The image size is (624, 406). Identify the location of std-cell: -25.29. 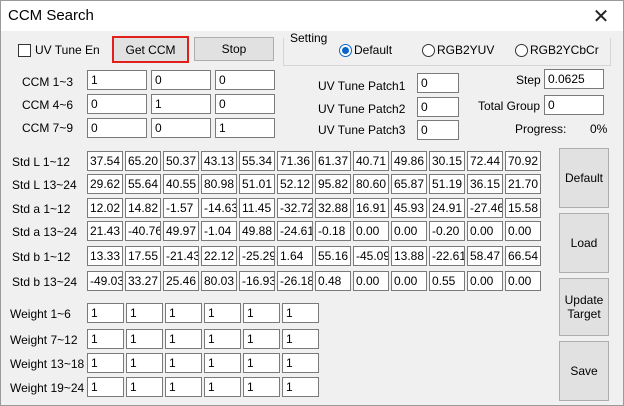
(257, 256).